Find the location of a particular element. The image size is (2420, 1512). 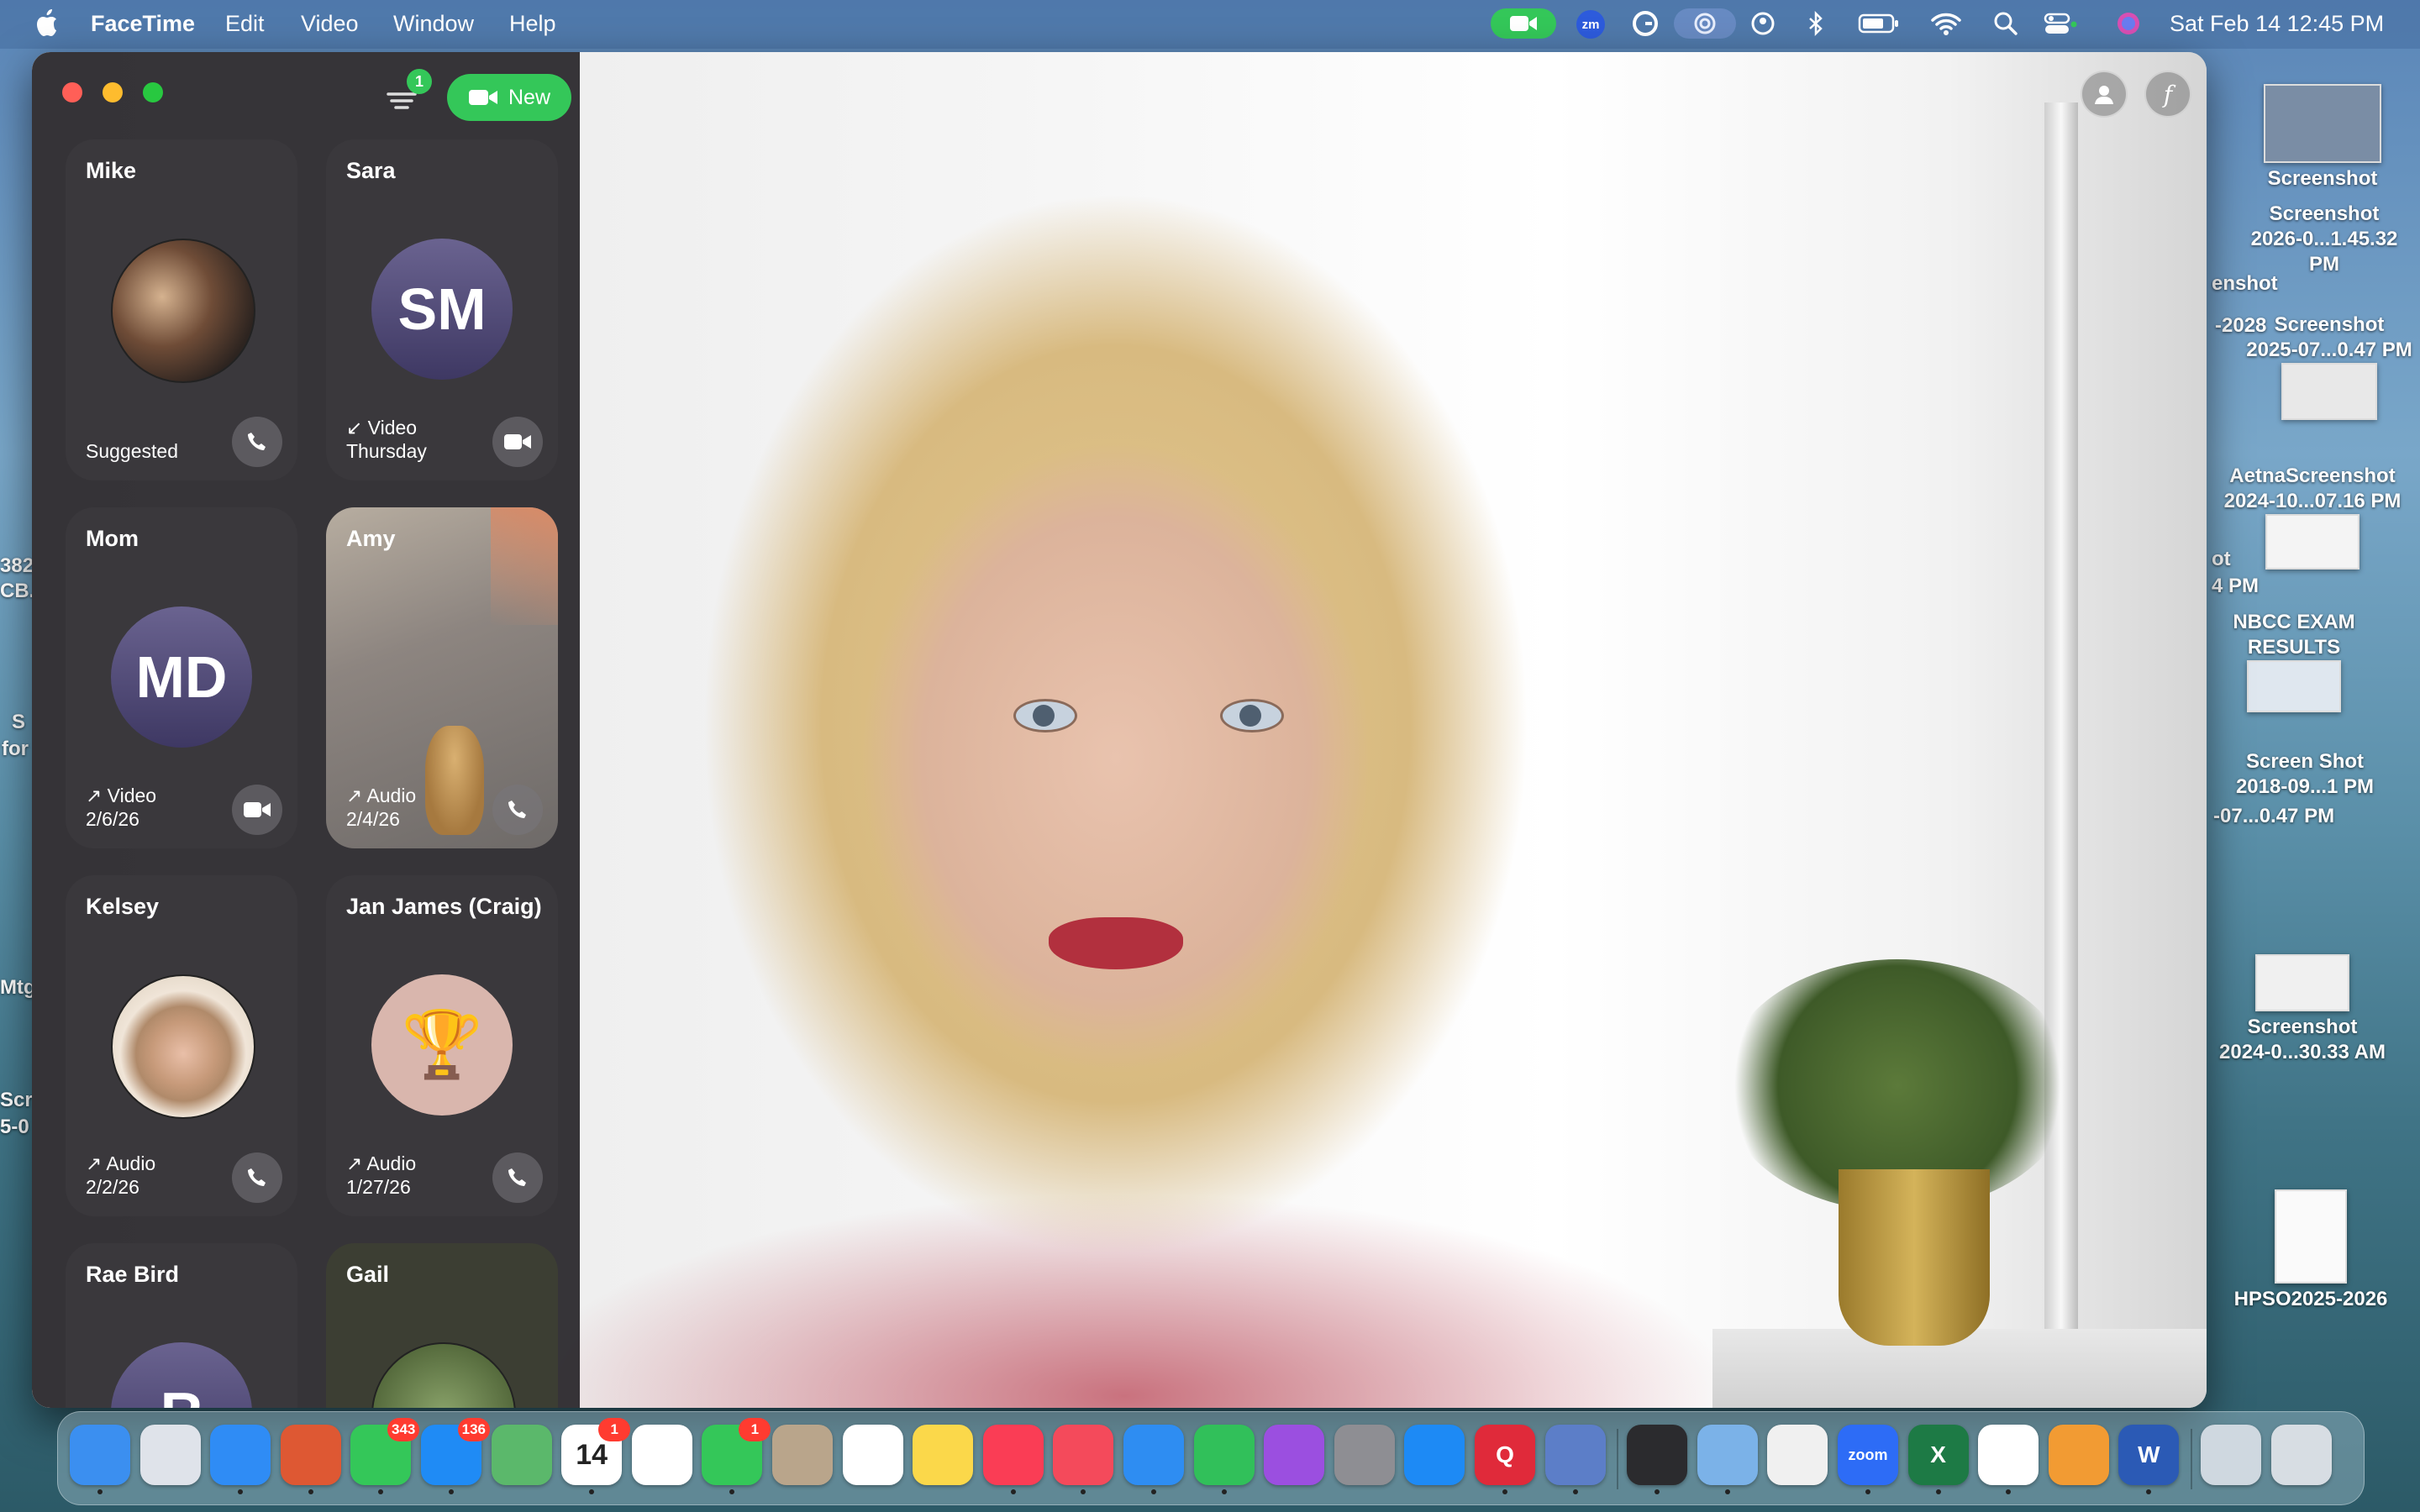

user-account-icon is located at coordinates (1763, 23).